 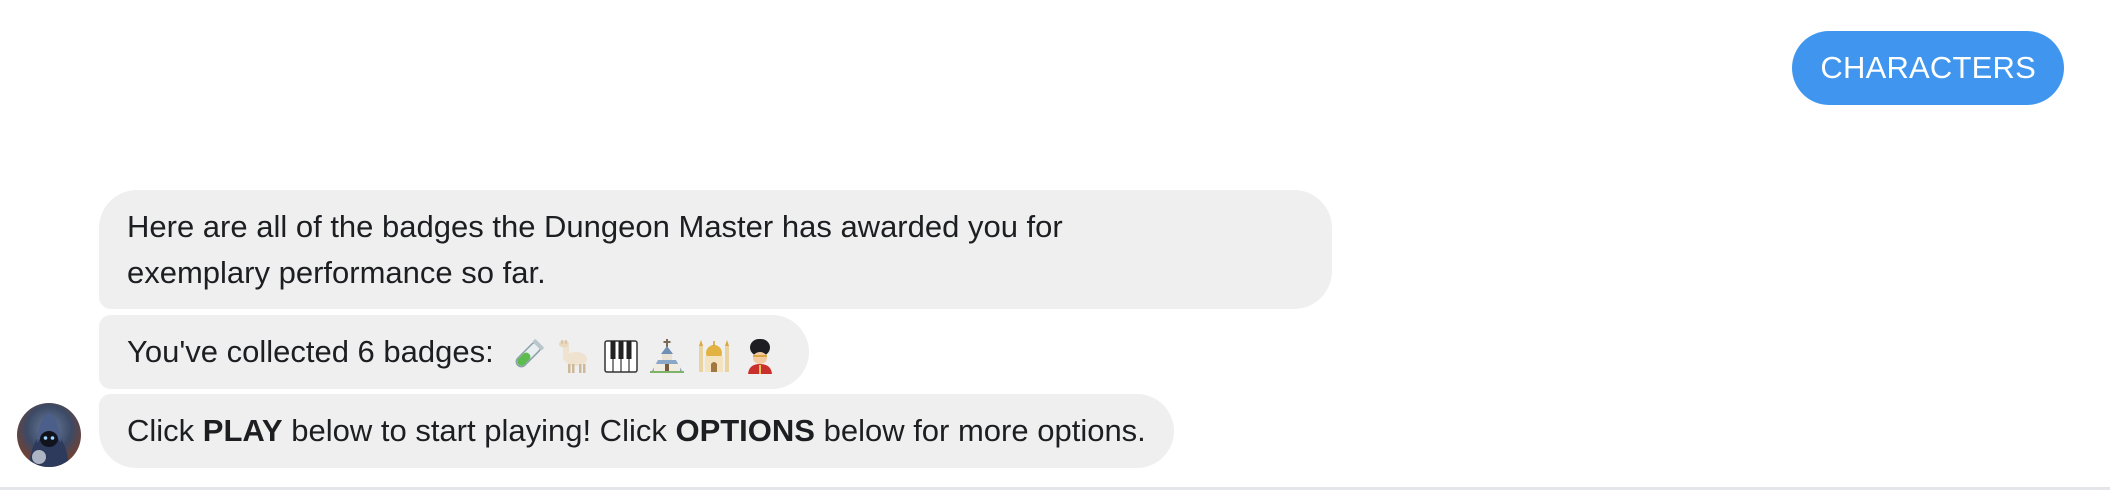 What do you see at coordinates (645, 354) in the screenshot?
I see `badge-list` at bounding box center [645, 354].